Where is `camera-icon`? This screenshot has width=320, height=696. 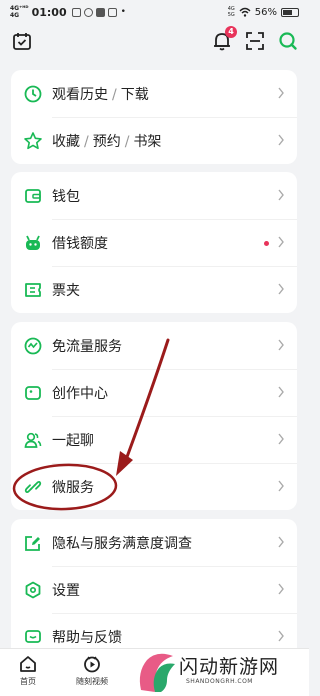 camera-icon is located at coordinates (33, 393).